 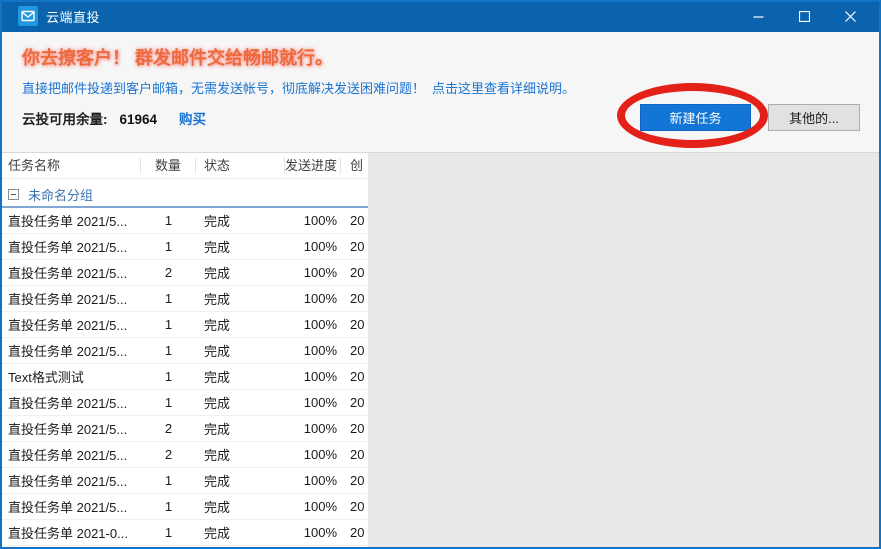 I want to click on table-header: 任务名称 数量 状态 发送进度 创, so click(x=185, y=166).